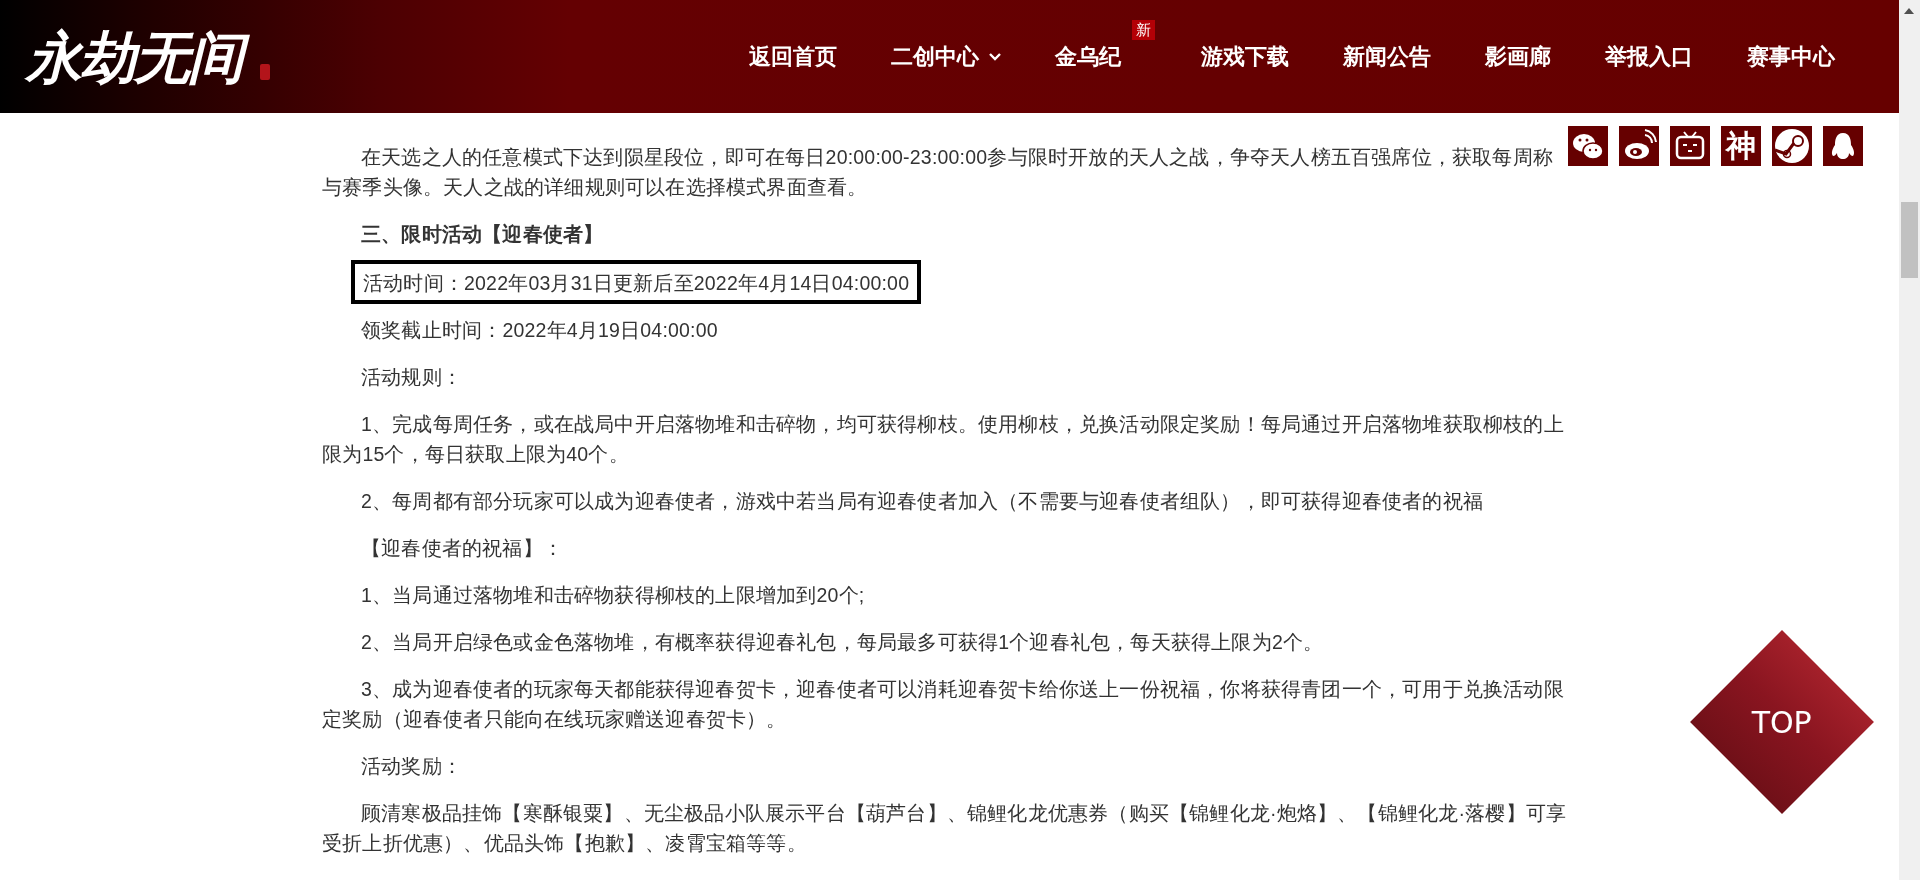 This screenshot has width=1920, height=880. What do you see at coordinates (411, 766) in the screenshot?
I see `paragraph: 活动奖励：` at bounding box center [411, 766].